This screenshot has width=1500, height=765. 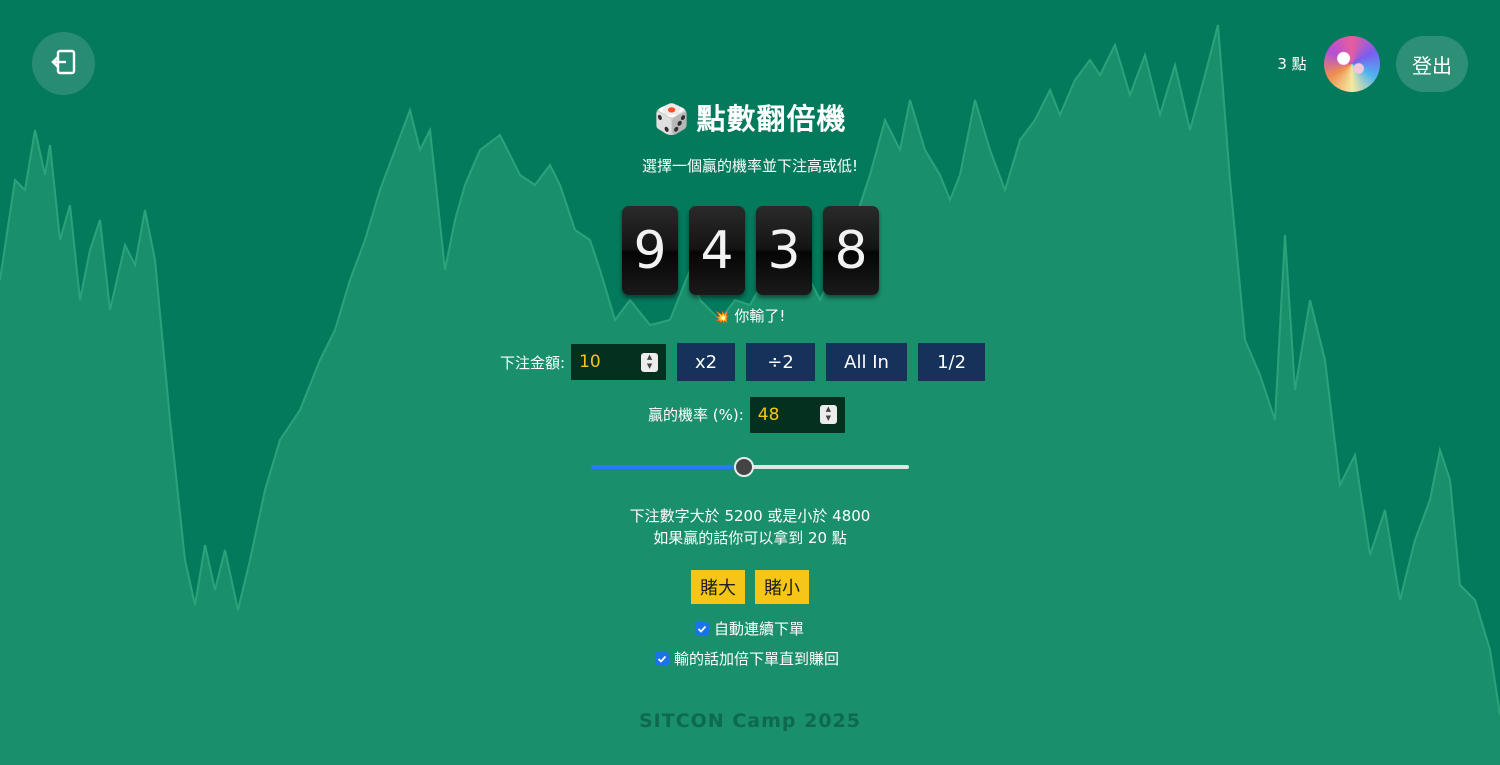 I want to click on win-chance-value: 48, so click(x=768, y=414).